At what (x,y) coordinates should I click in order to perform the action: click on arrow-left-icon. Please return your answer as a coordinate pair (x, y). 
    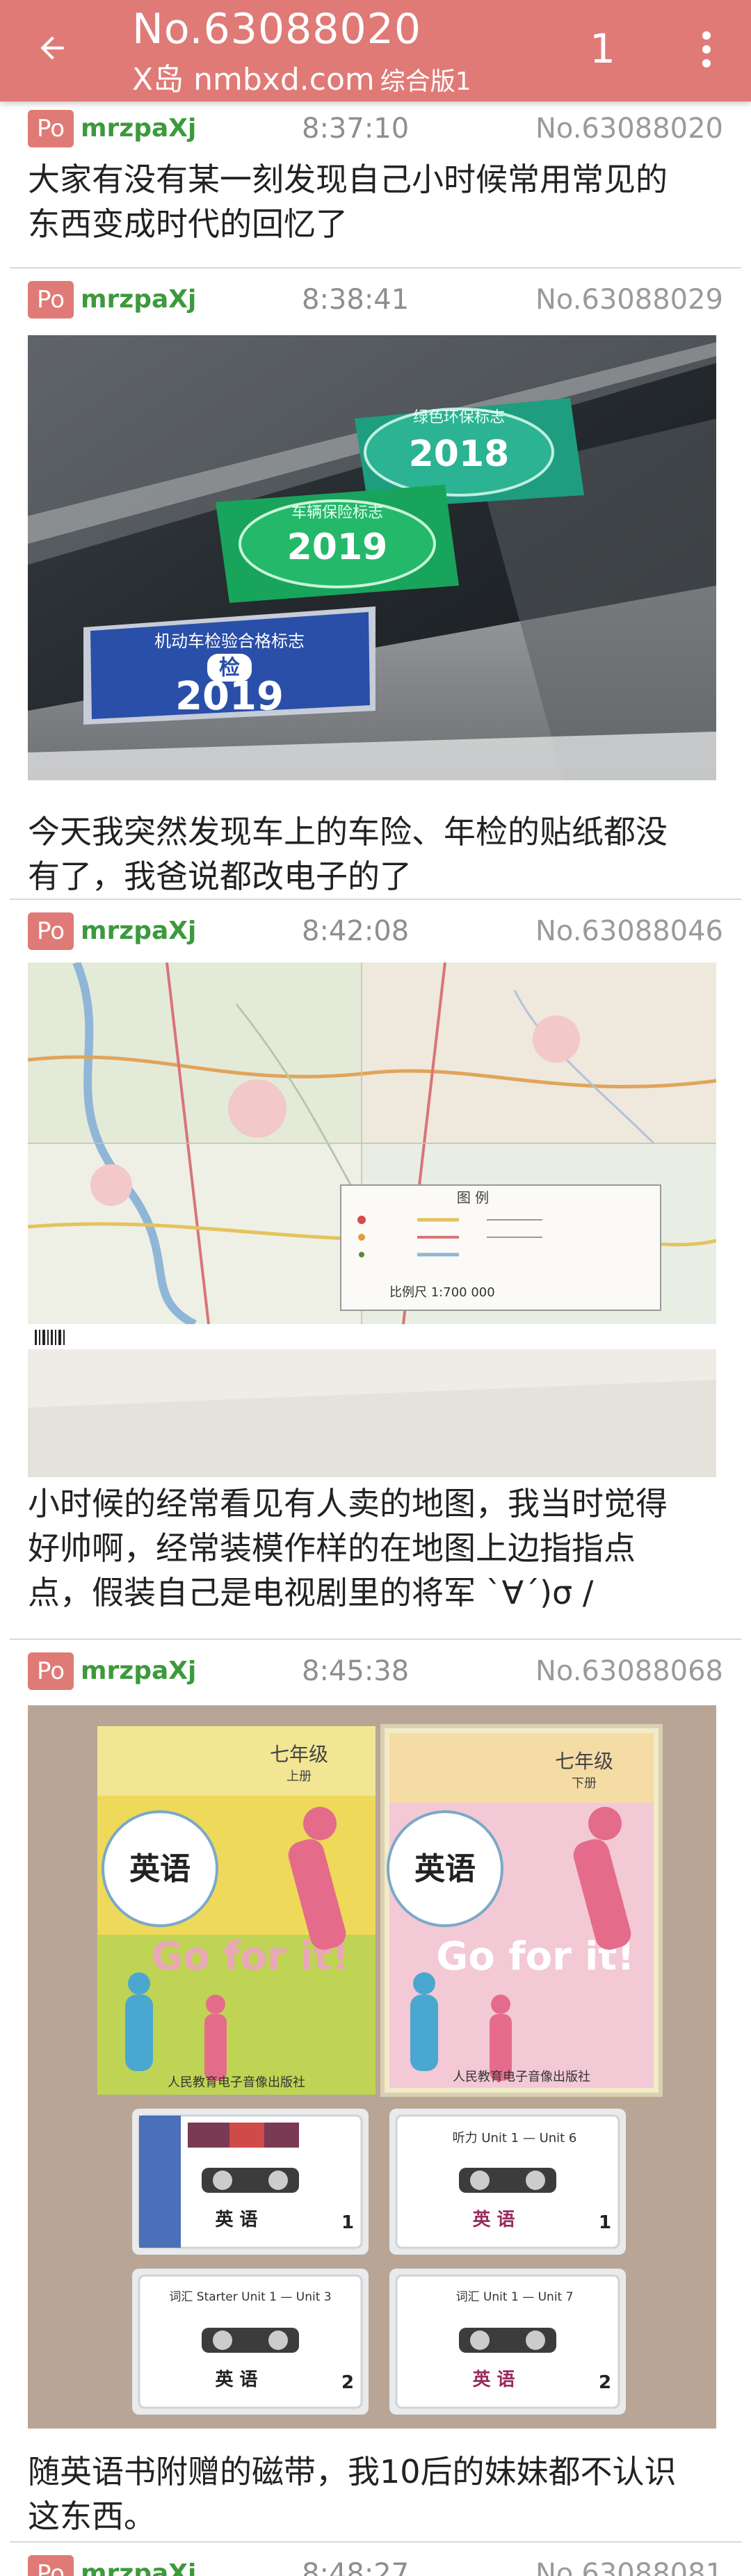
    Looking at the image, I should click on (52, 50).